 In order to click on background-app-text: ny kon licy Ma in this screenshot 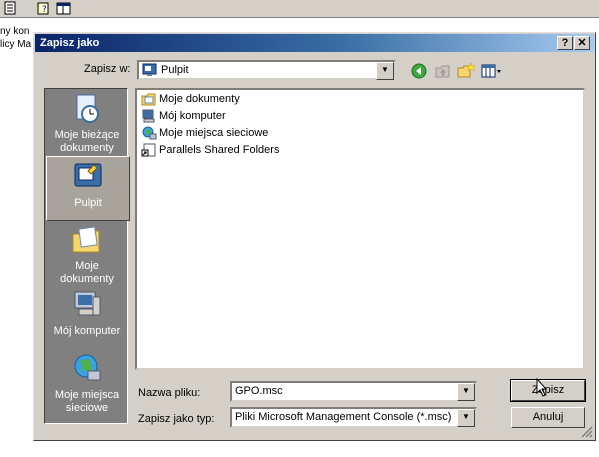, I will do `click(18, 45)`.